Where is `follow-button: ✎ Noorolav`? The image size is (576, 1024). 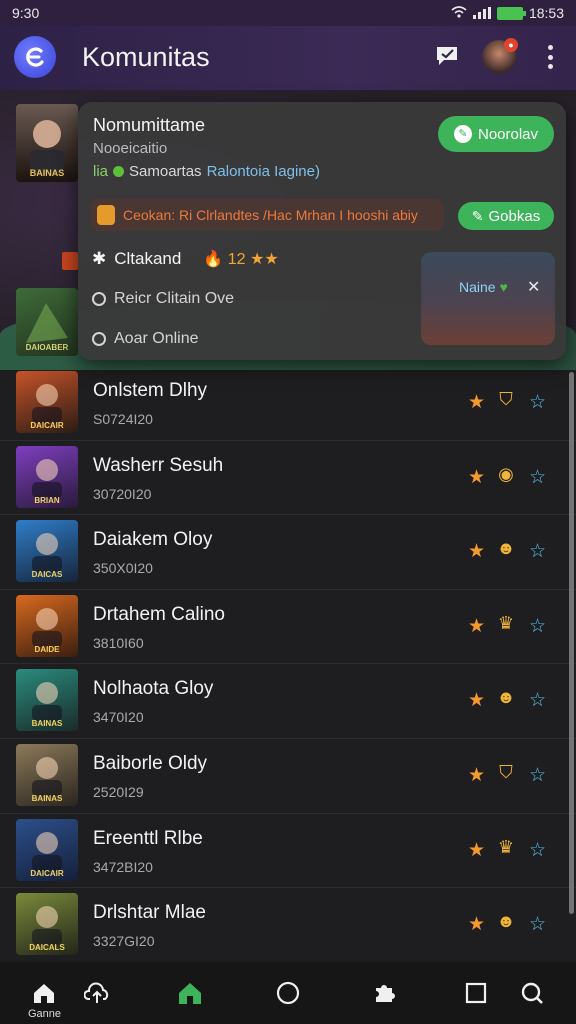 follow-button: ✎ Noorolav is located at coordinates (496, 134).